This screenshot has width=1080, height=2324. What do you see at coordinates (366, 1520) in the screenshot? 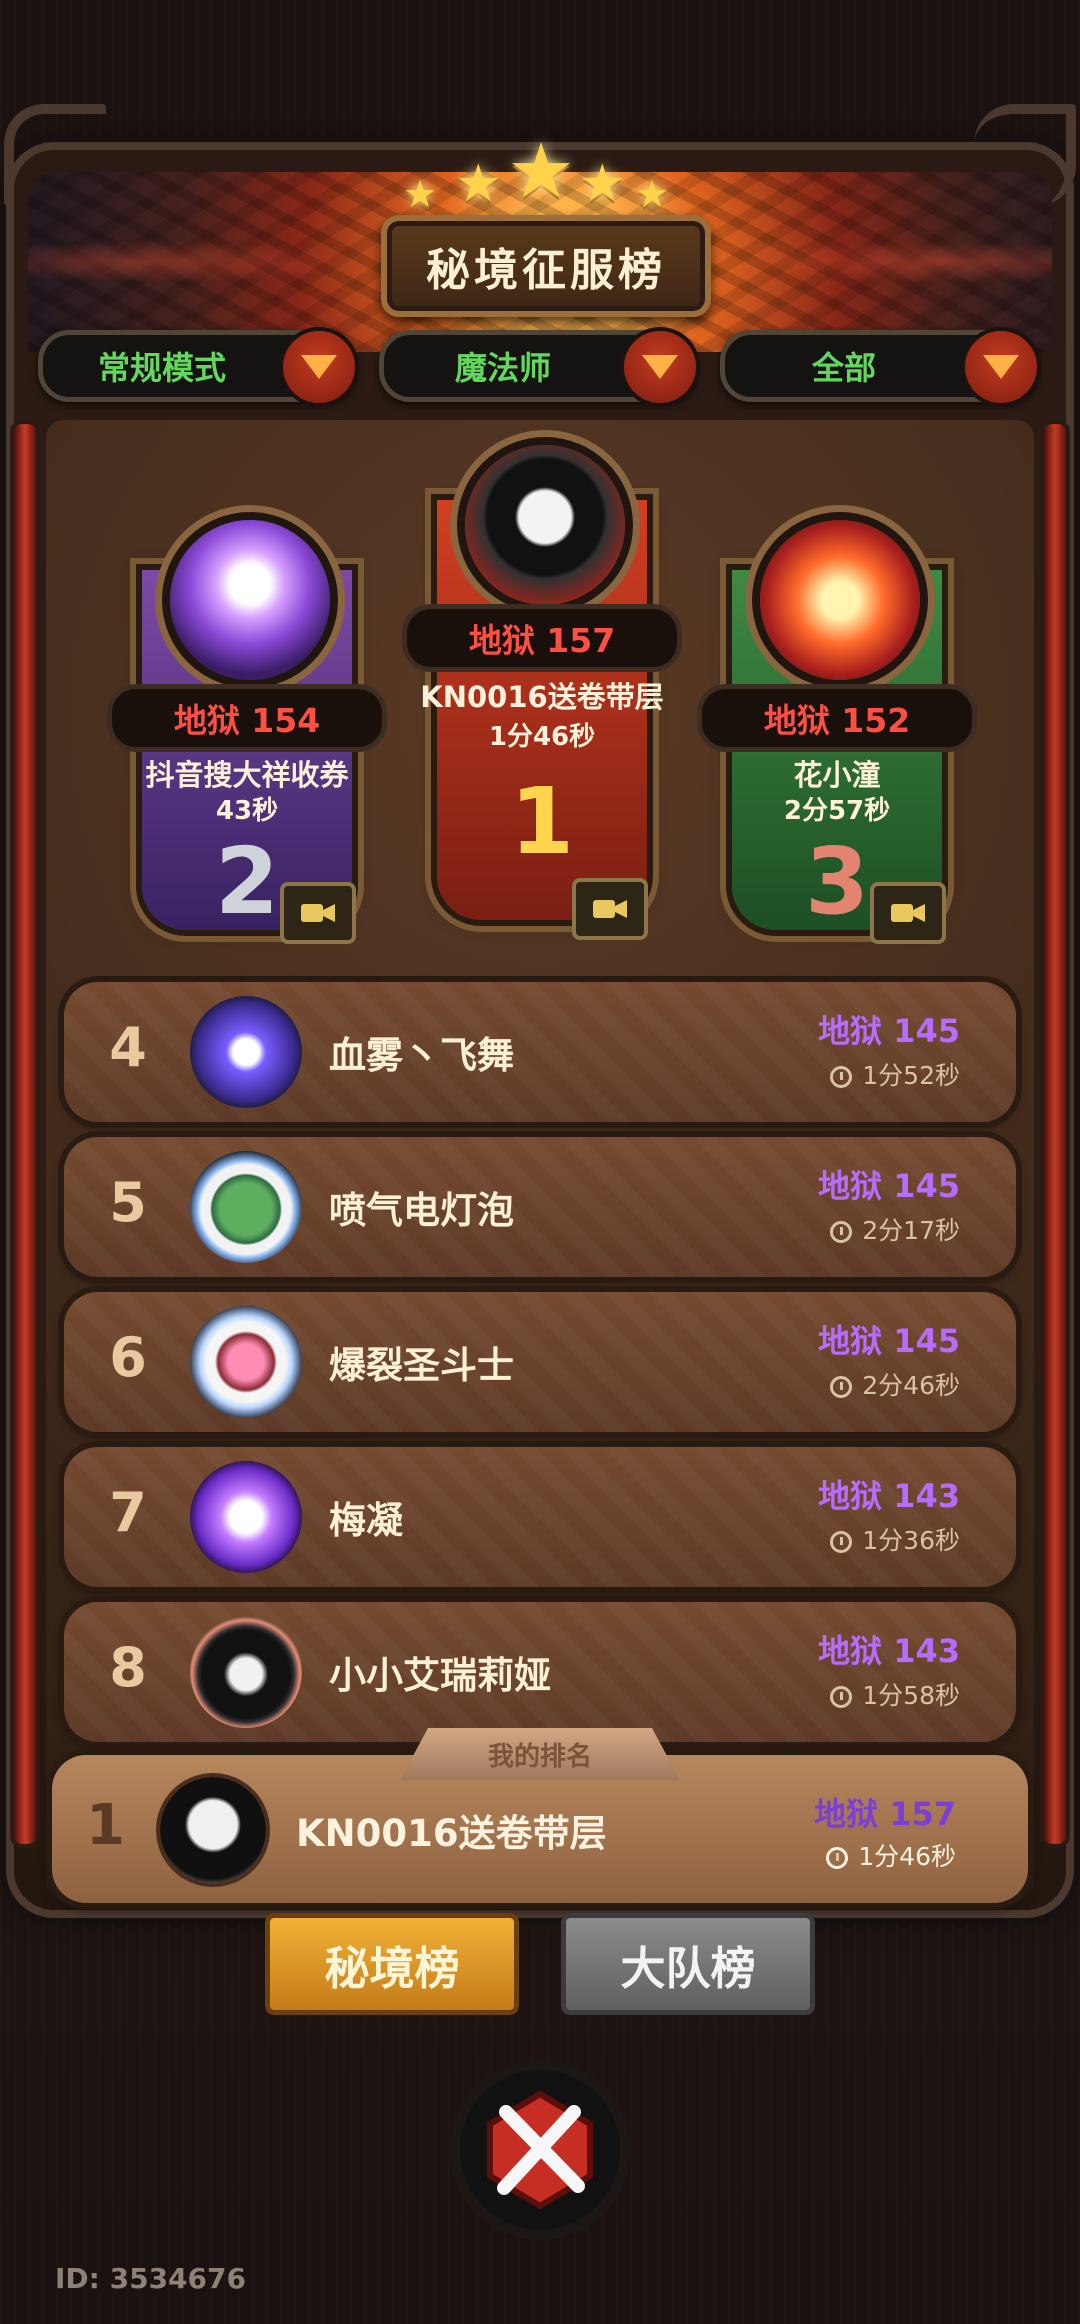
I see `row-player-name: 梅凝` at bounding box center [366, 1520].